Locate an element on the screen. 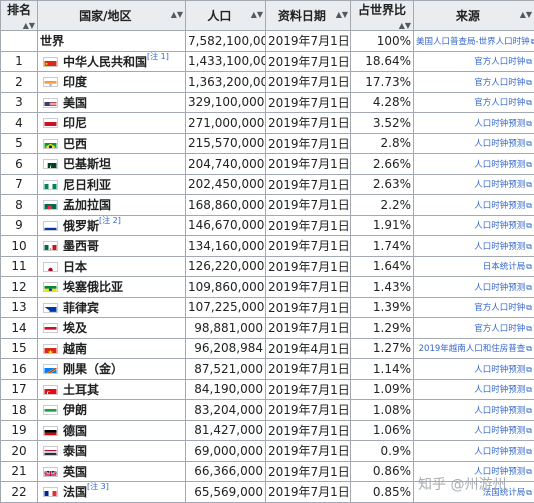 This screenshot has width=534, height=503. country-name: 巴基斯坦 is located at coordinates (87, 164).